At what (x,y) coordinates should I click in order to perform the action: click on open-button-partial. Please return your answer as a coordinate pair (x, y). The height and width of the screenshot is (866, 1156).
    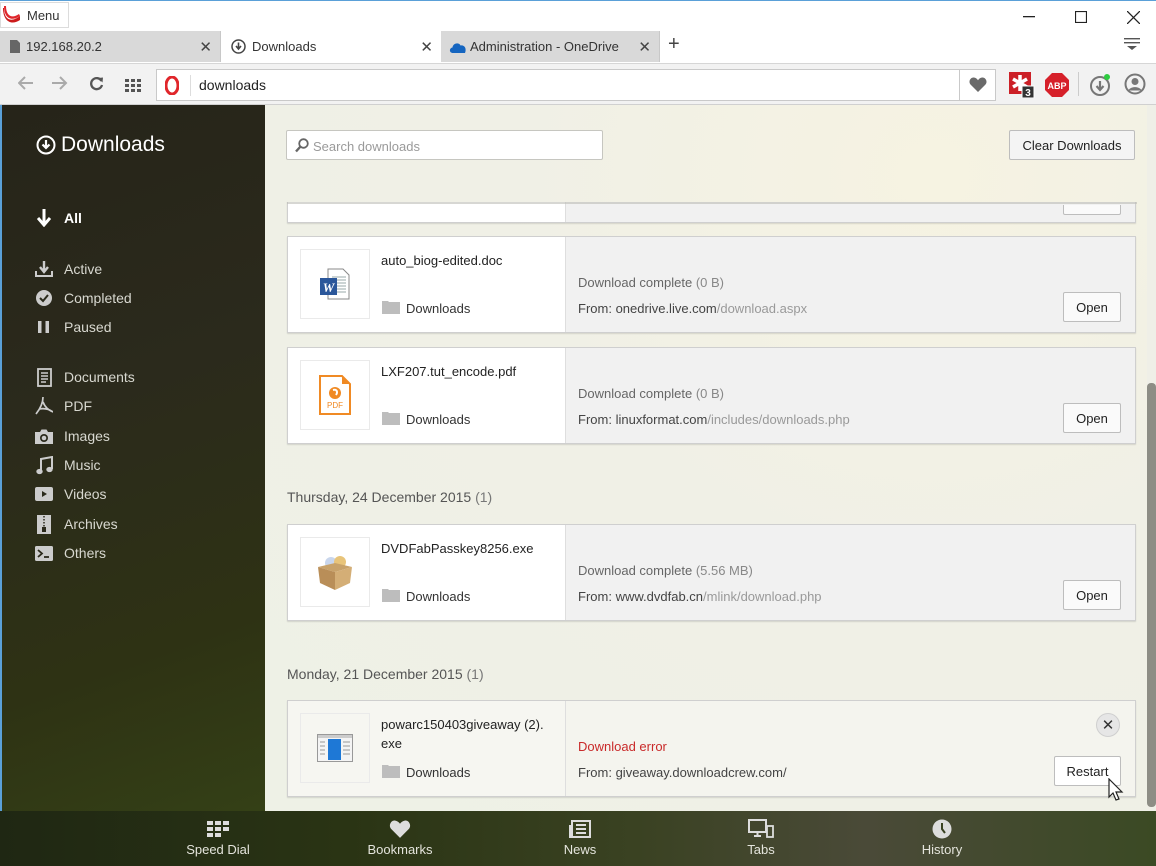
    Looking at the image, I should click on (1092, 210).